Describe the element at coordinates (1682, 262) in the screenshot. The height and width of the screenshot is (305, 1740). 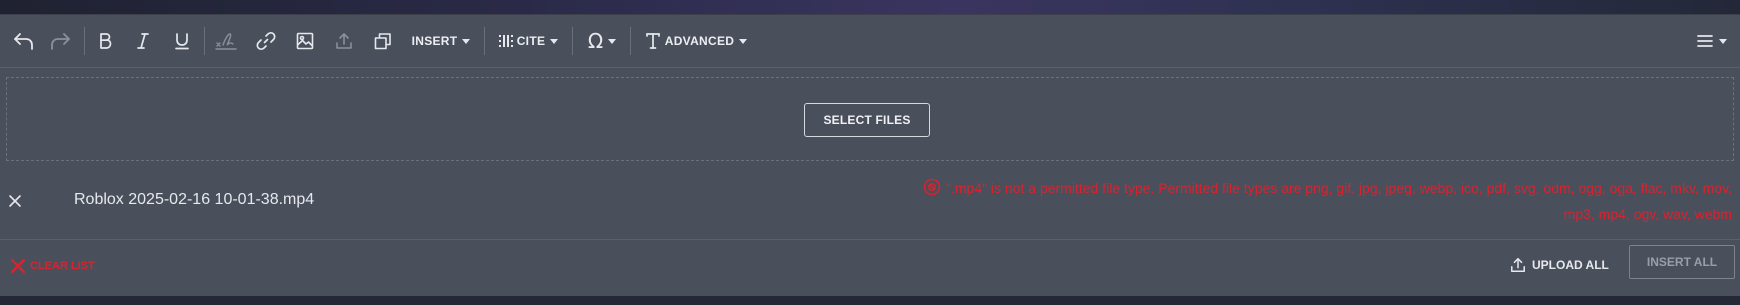
I see `insert-all-button: INSERT ALL` at that location.